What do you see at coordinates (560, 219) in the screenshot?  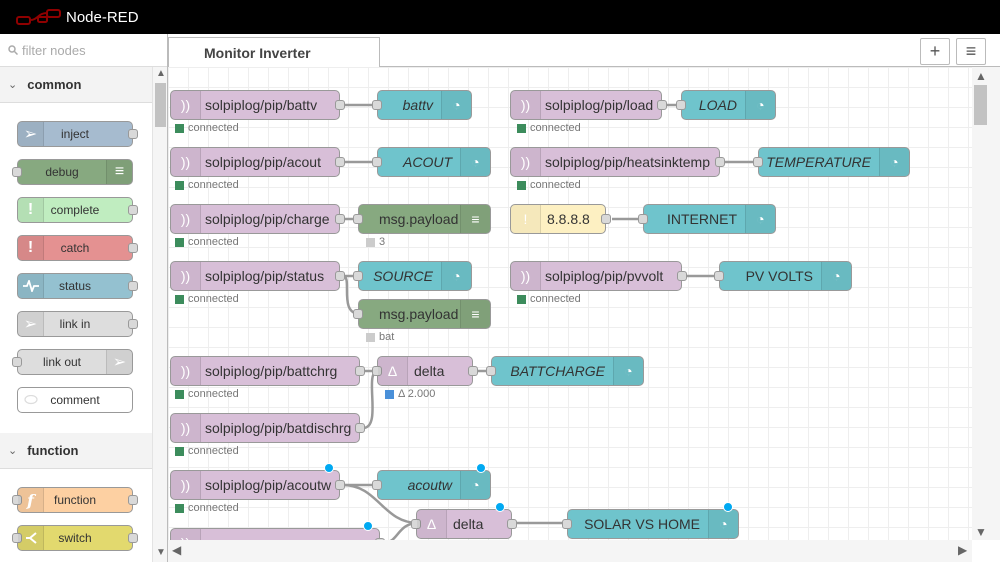 I see `ping-node: ! 8.8.8.8` at bounding box center [560, 219].